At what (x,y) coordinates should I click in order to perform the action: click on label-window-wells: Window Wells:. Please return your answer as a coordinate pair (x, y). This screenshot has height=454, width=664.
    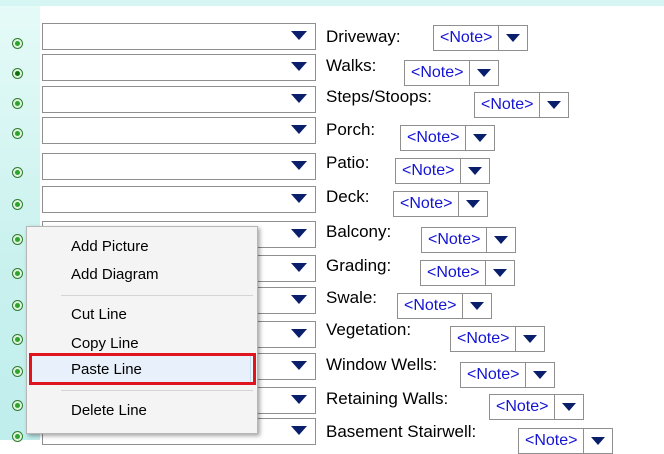
    Looking at the image, I should click on (382, 364).